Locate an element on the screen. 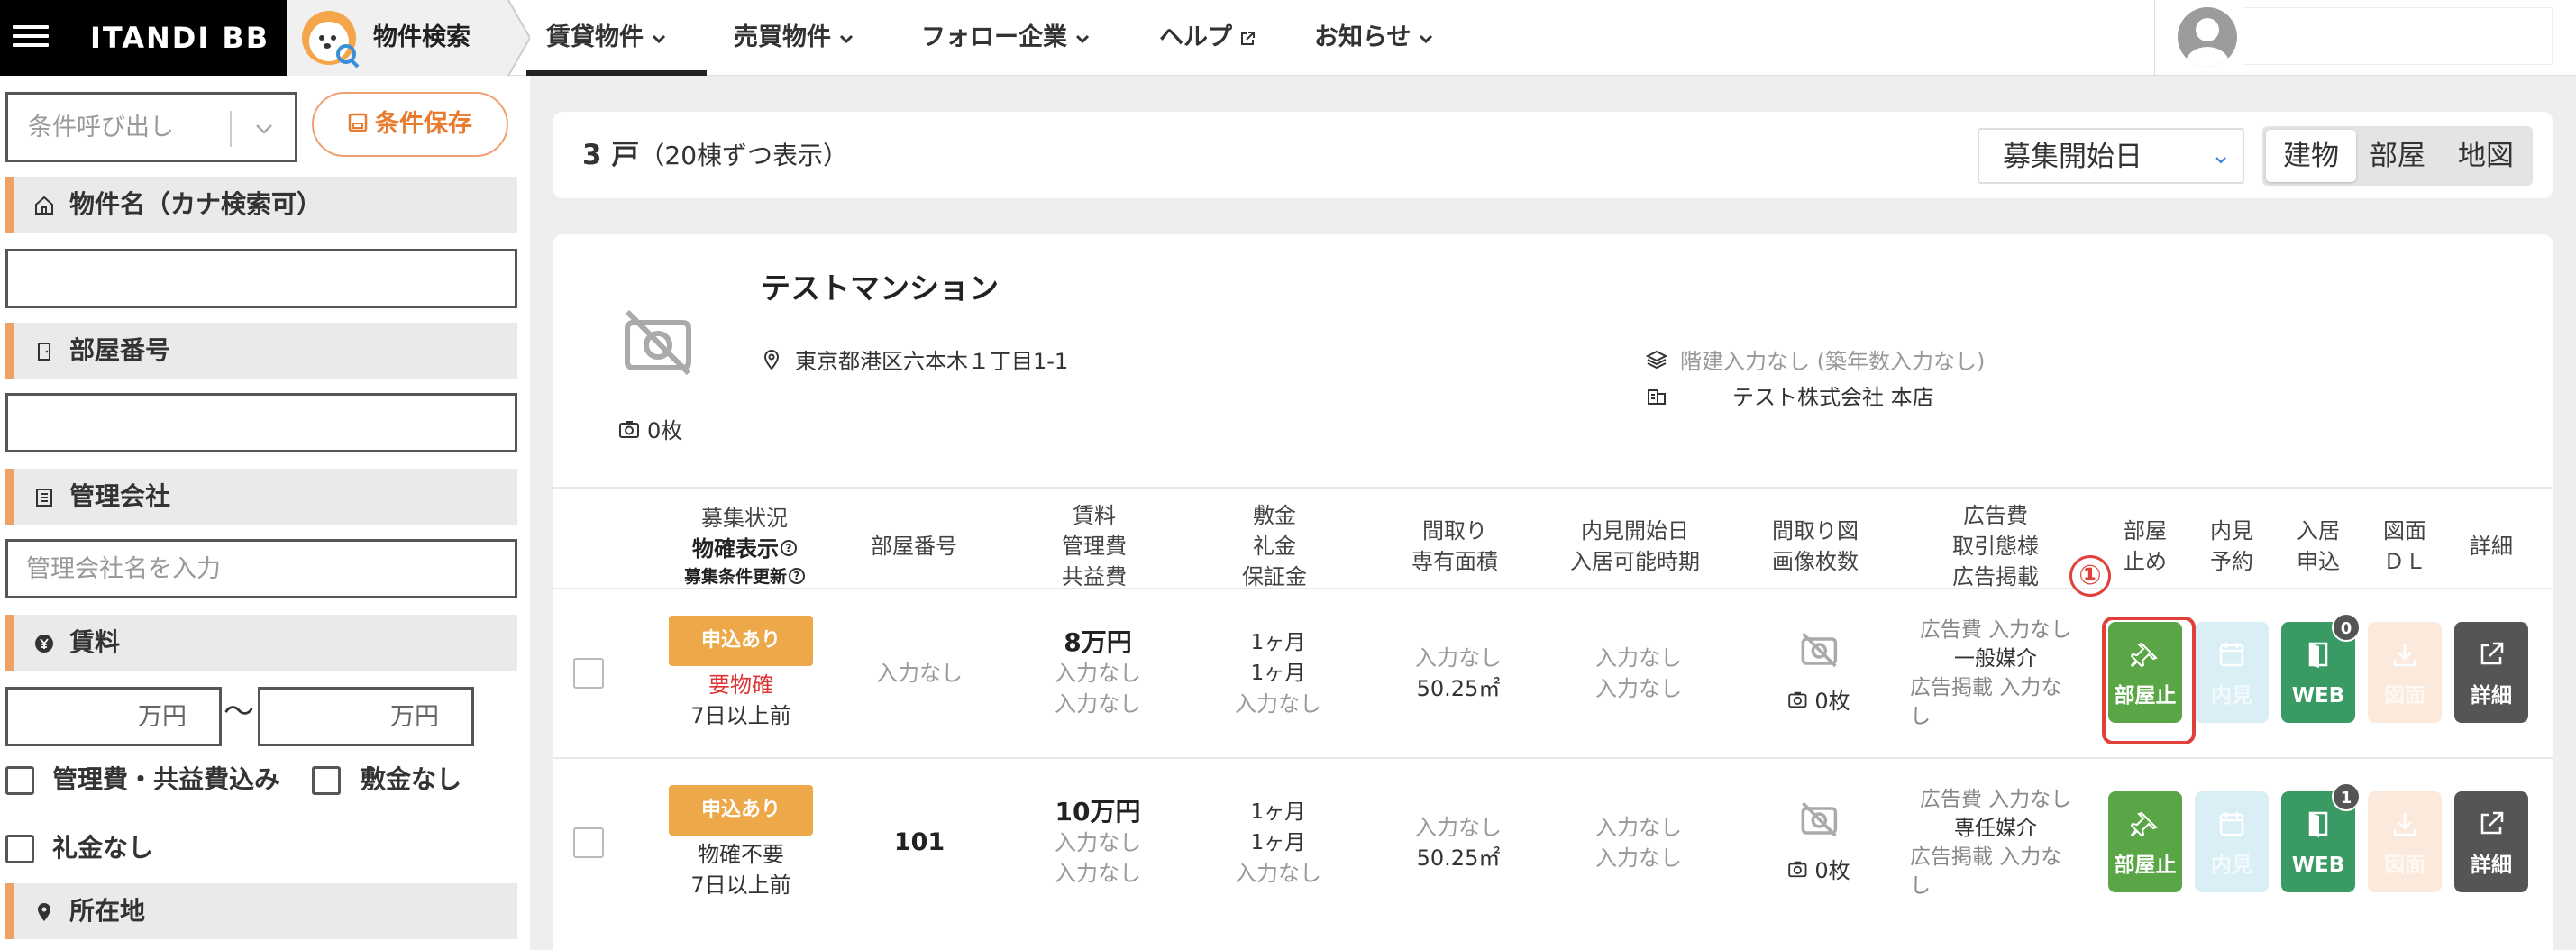 The image size is (2576, 950). status-check: 要物確 is located at coordinates (740, 685).